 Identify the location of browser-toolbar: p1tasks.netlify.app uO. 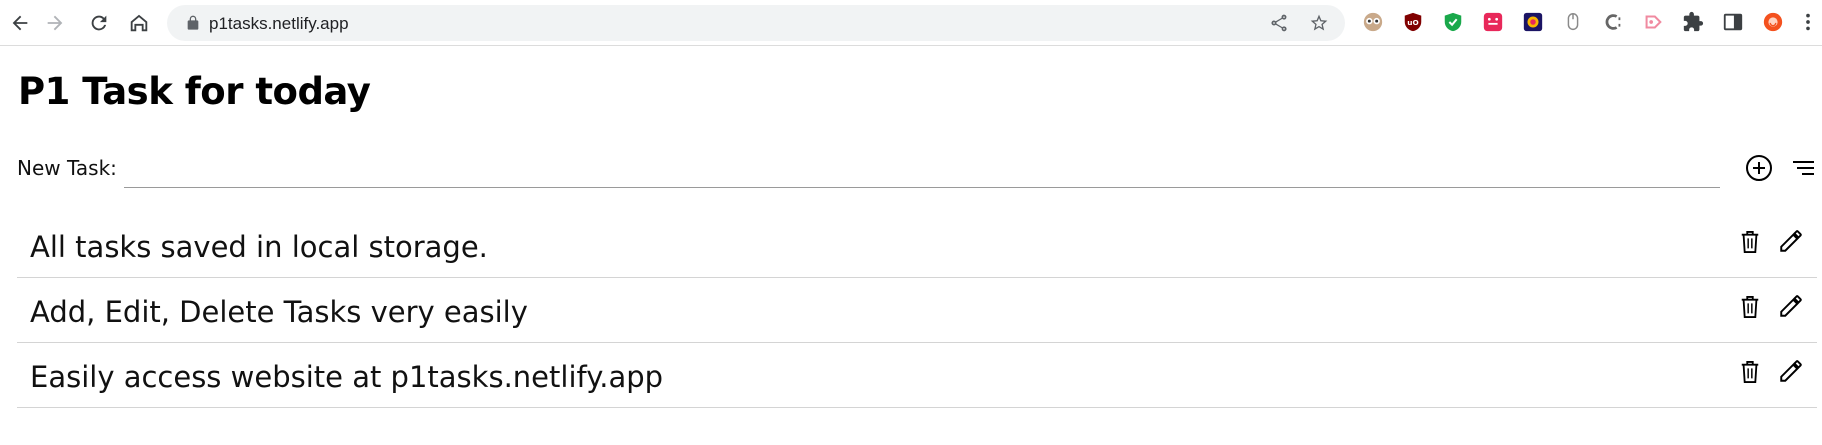
(911, 23).